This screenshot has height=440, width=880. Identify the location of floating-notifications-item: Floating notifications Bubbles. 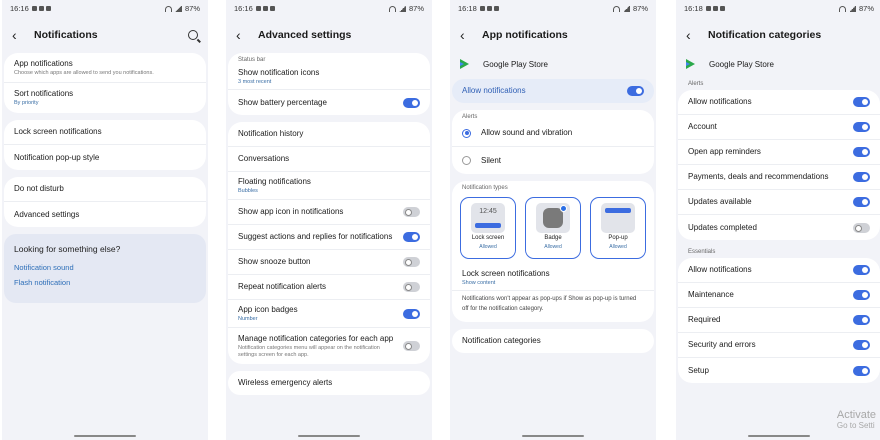
(329, 186).